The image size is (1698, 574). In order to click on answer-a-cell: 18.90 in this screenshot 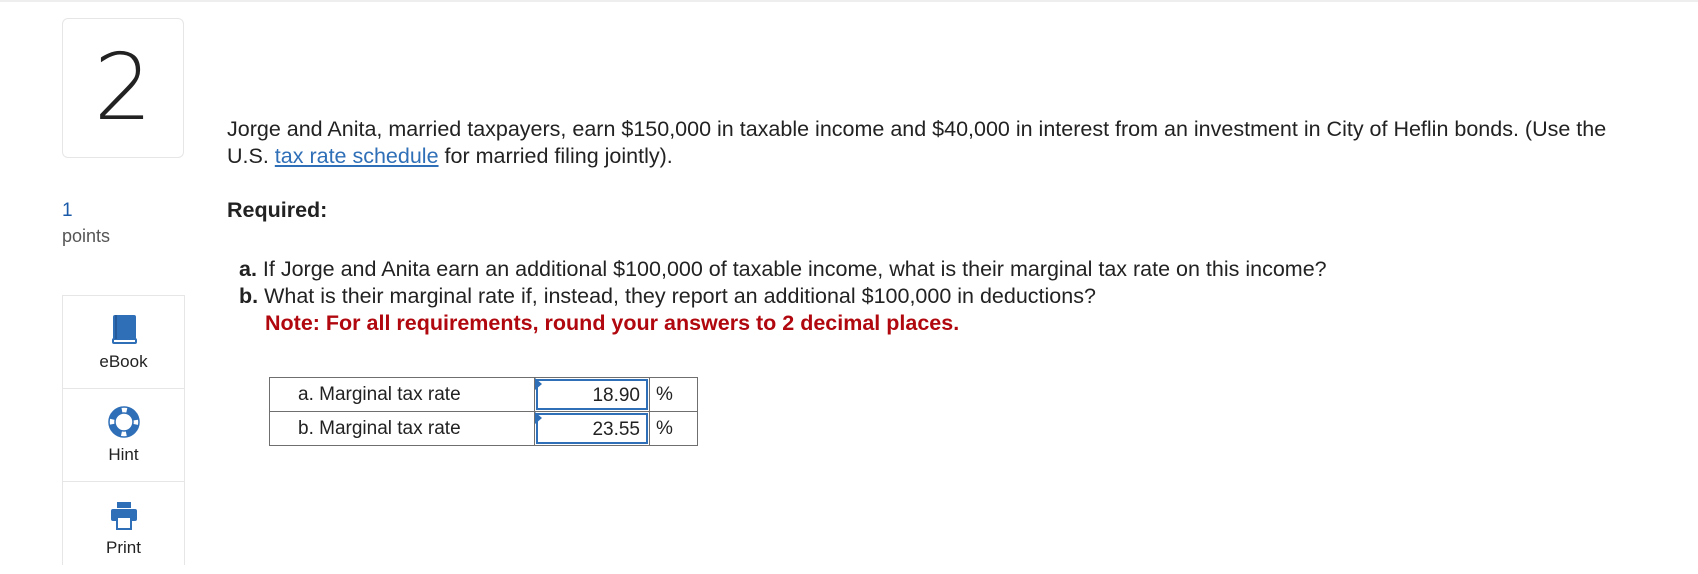, I will do `click(592, 394)`.